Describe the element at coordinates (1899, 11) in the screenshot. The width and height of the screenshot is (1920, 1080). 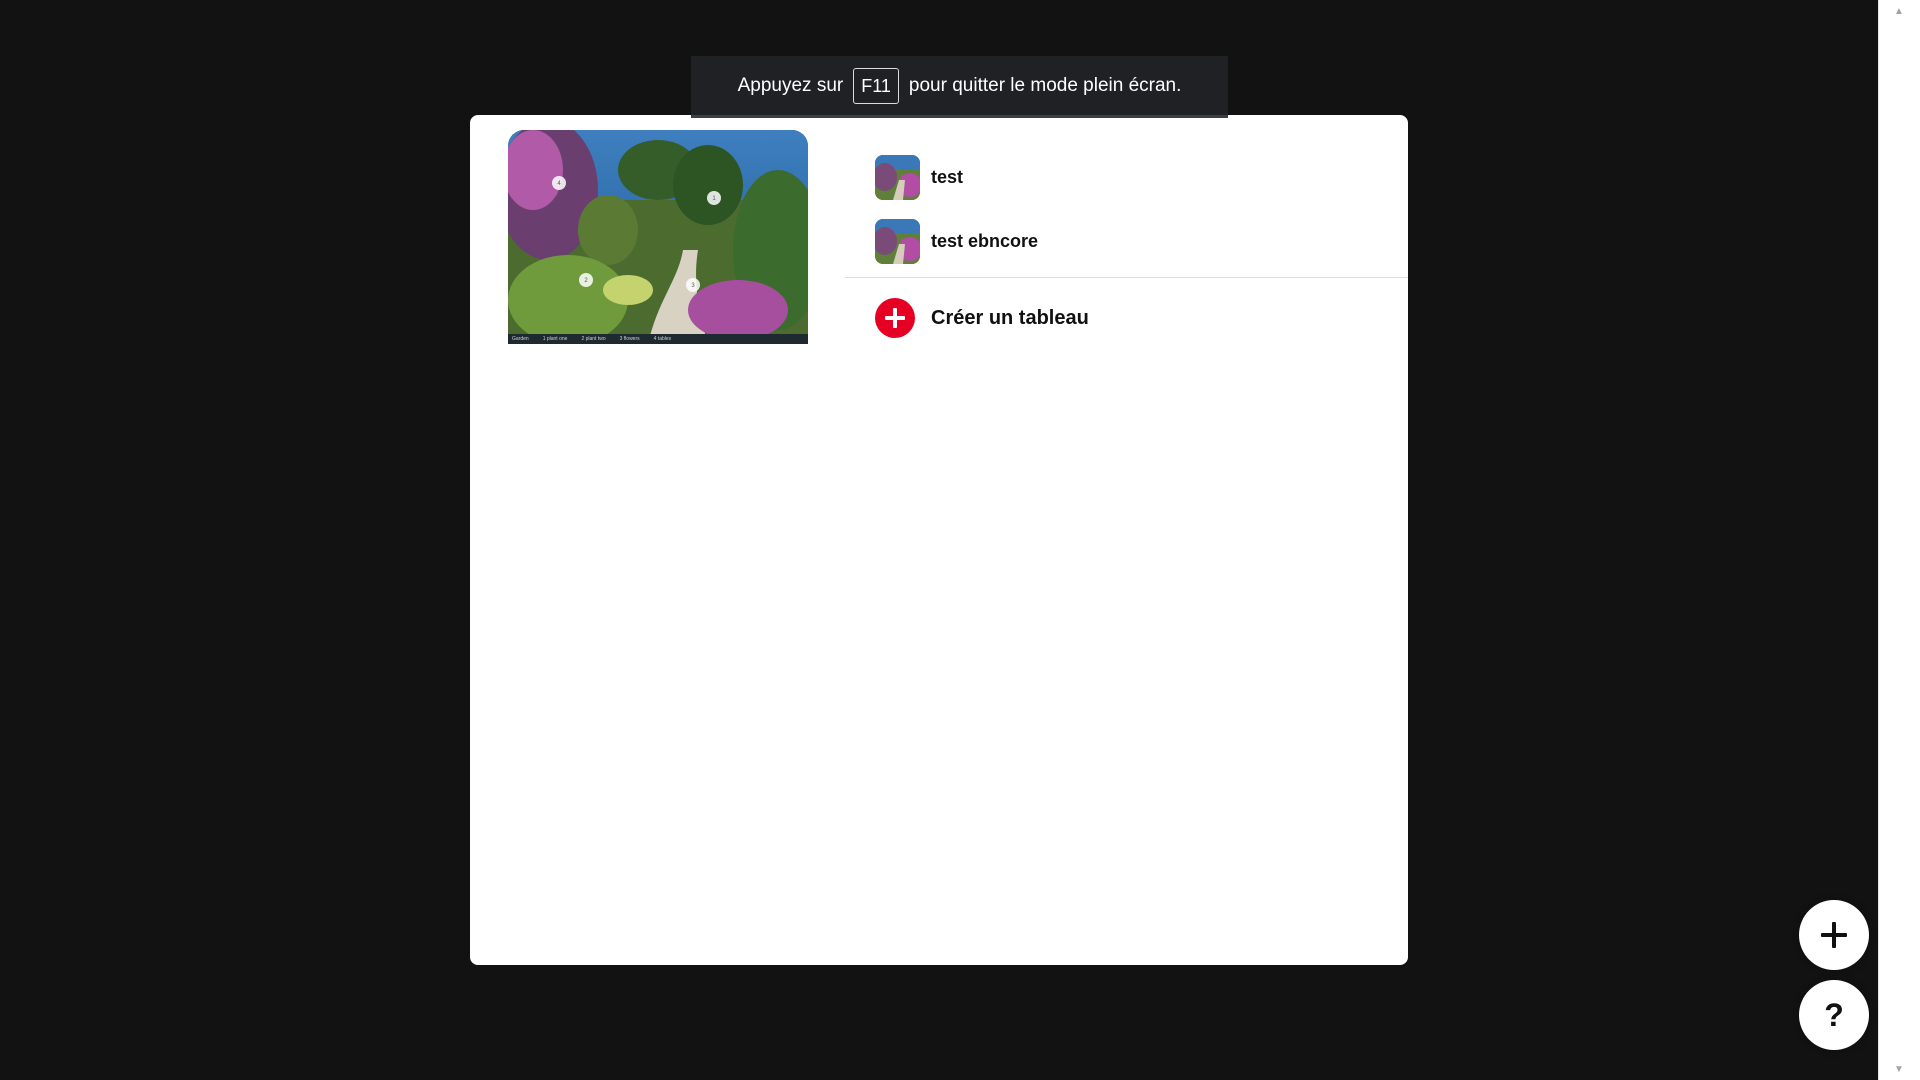
I see `scroll-up-icon: ▲` at that location.